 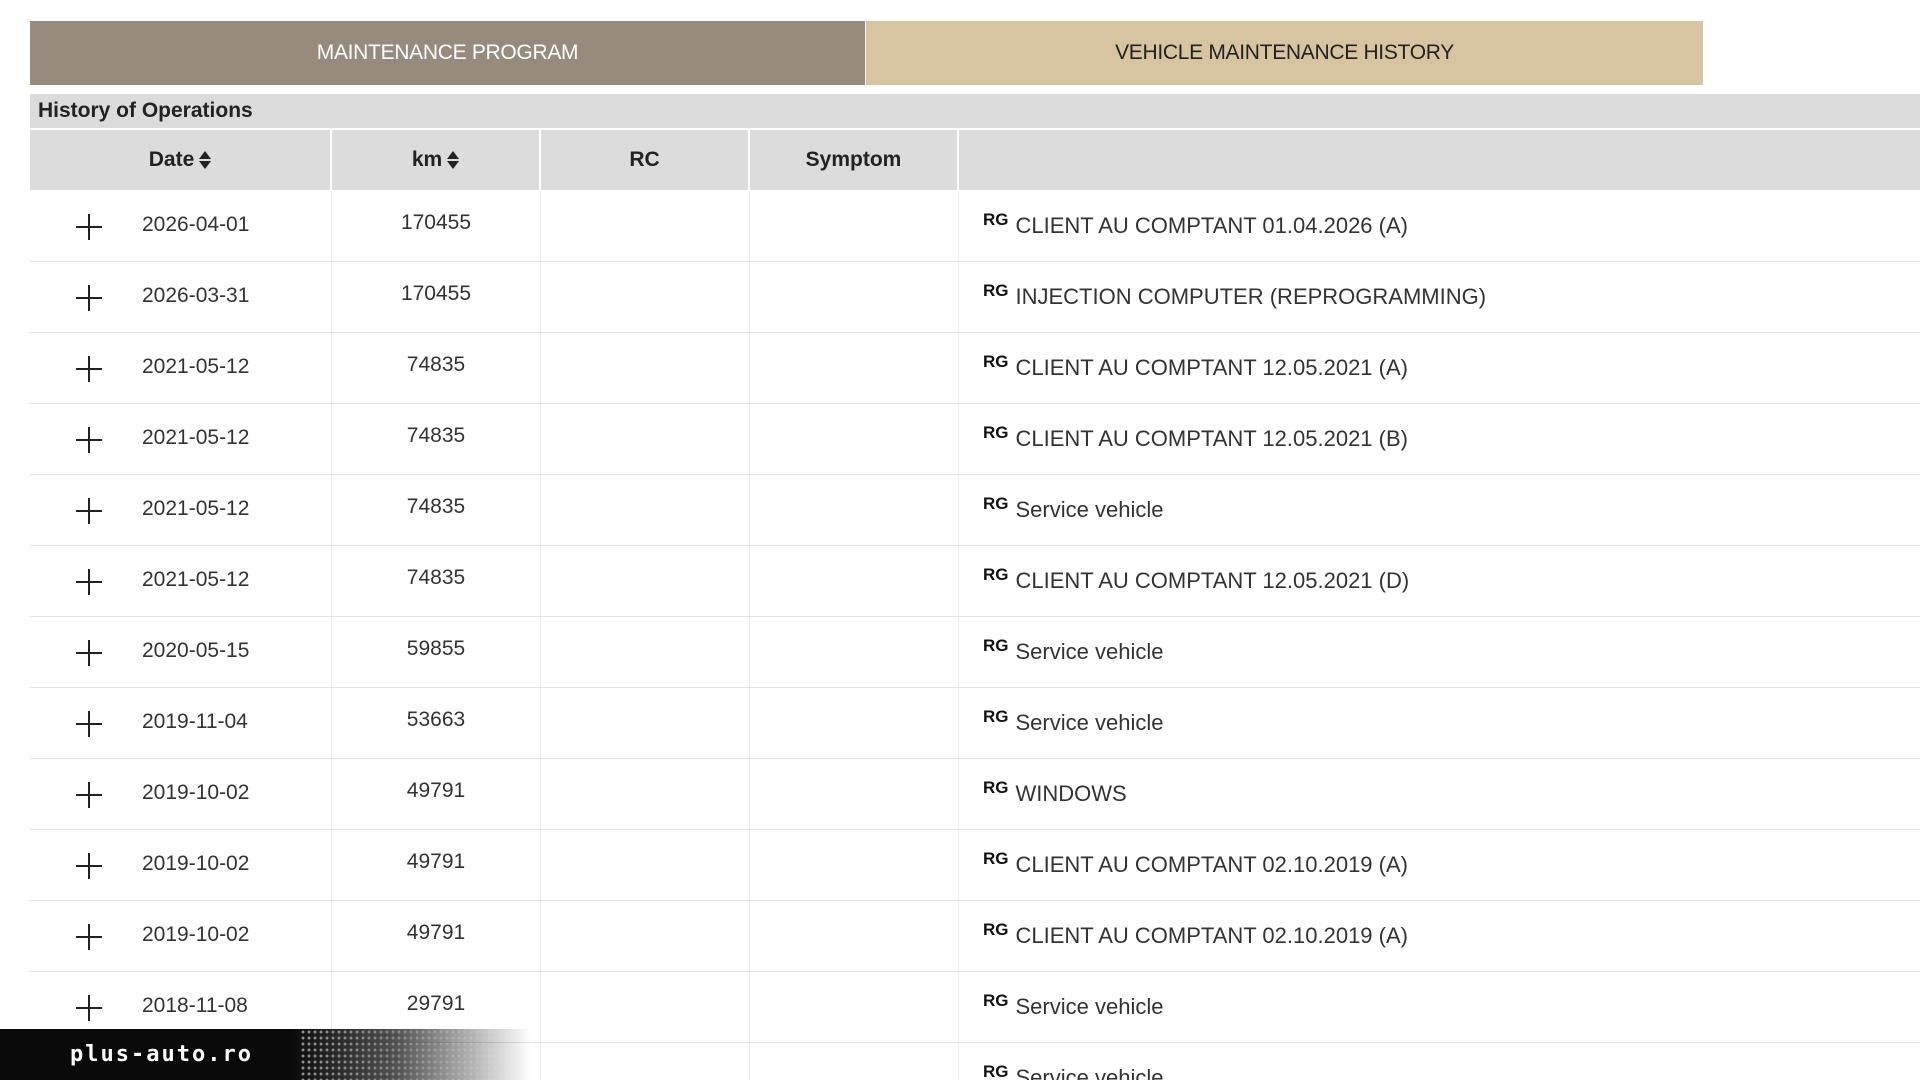 I want to click on table-row: 2019-11-04 53663 RG Service vehicle, so click(x=975, y=723).